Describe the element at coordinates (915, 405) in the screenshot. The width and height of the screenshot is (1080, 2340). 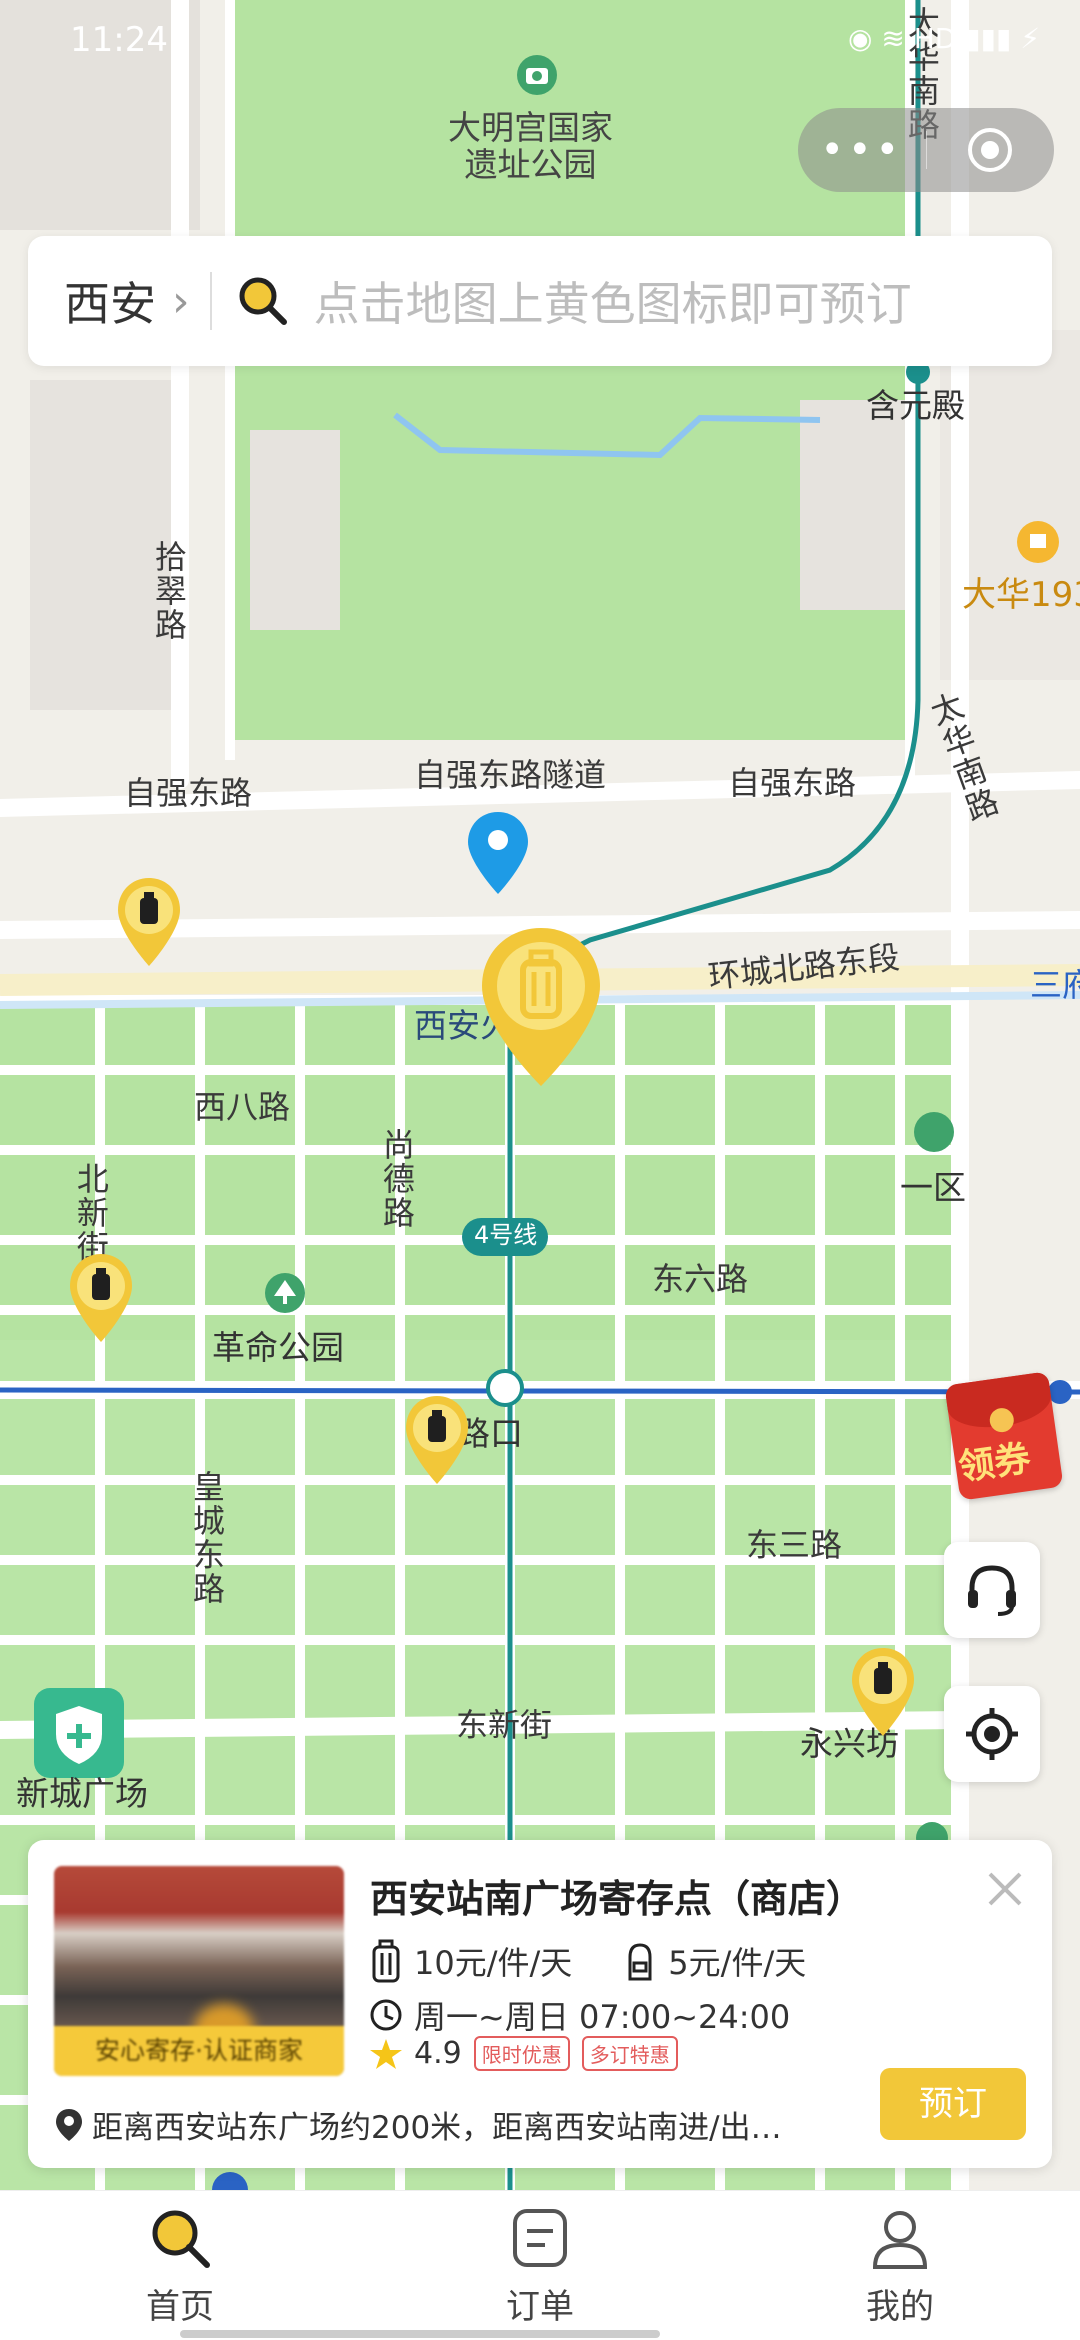
I see `map-label-hanyuan: 含元殿` at that location.